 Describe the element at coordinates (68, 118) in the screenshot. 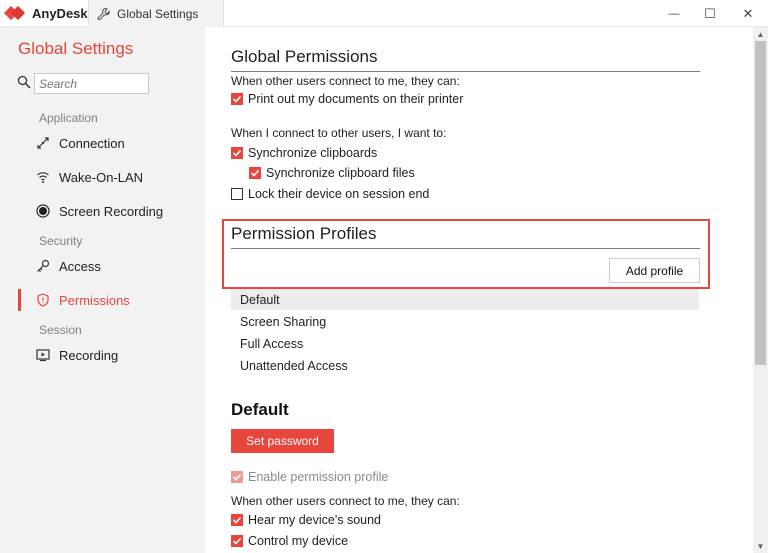

I see `section-label-application: Application` at that location.